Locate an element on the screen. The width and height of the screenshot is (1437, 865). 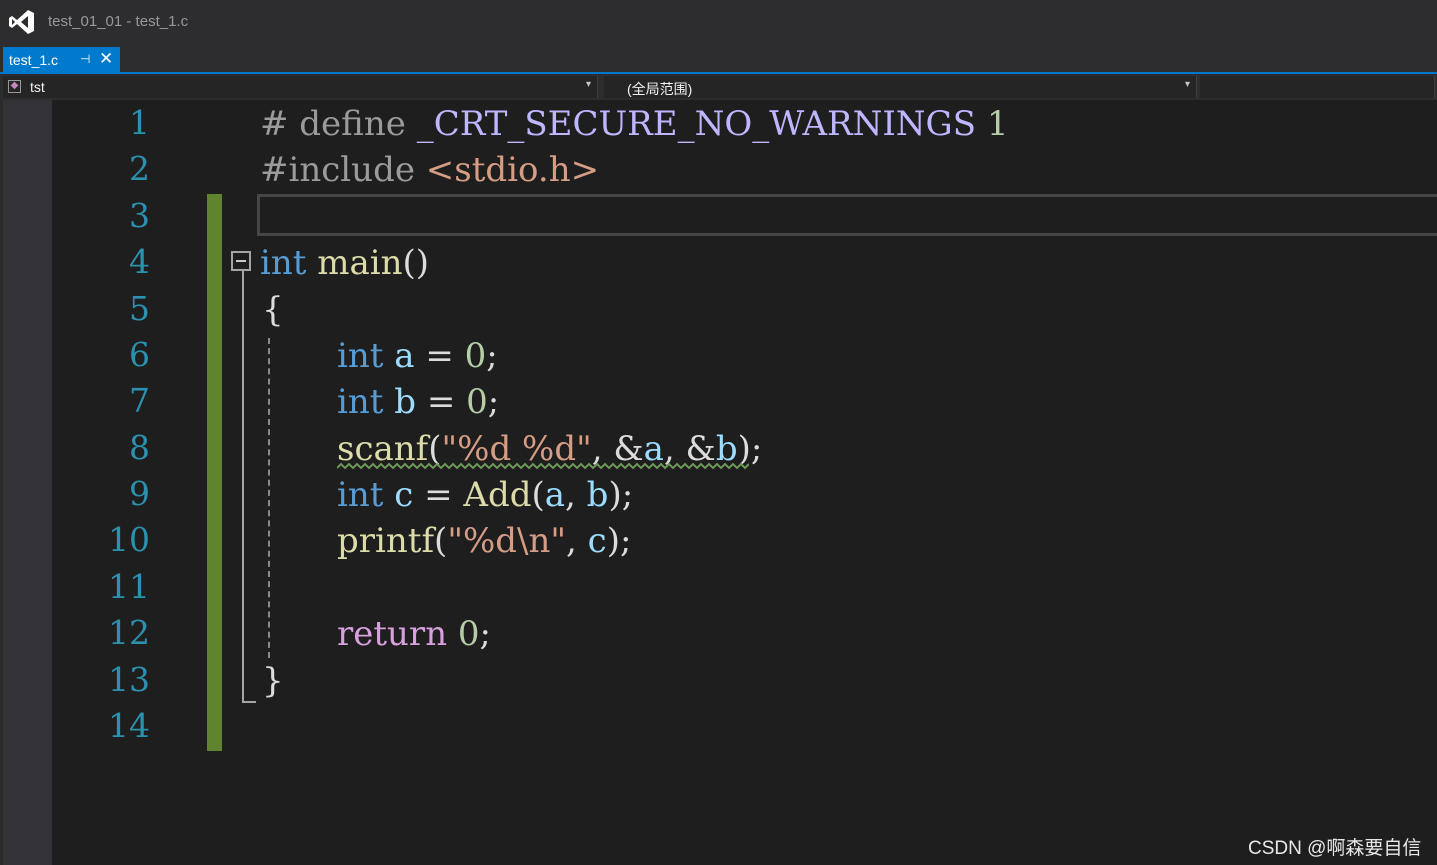
project-dropdown-value: tst is located at coordinates (37, 87).